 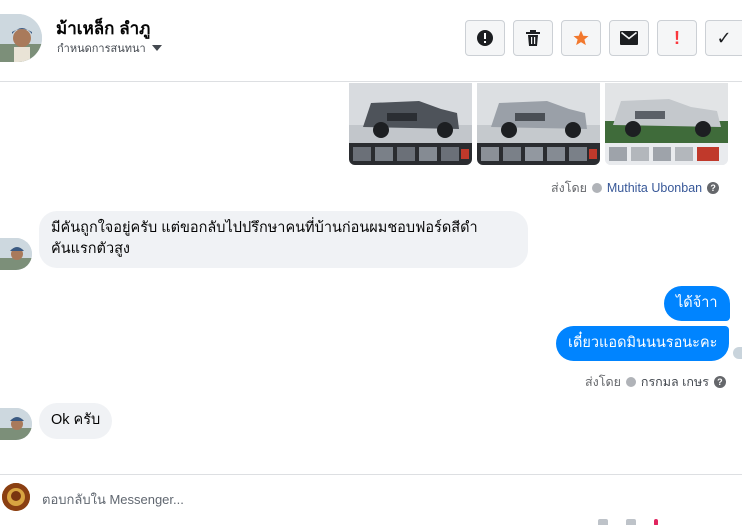 I want to click on conversation-schedule-dropdown: กำหนดการสนทนา, so click(x=109, y=48).